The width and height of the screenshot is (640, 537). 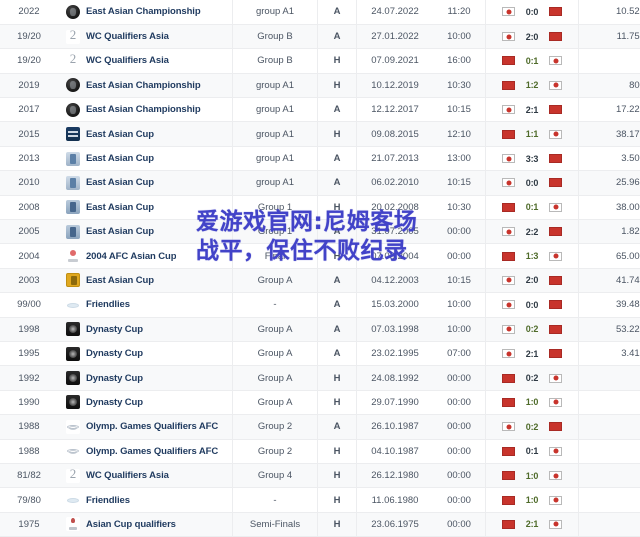 What do you see at coordinates (131, 524) in the screenshot?
I see `competition-link: Asian Cup qualifiers` at bounding box center [131, 524].